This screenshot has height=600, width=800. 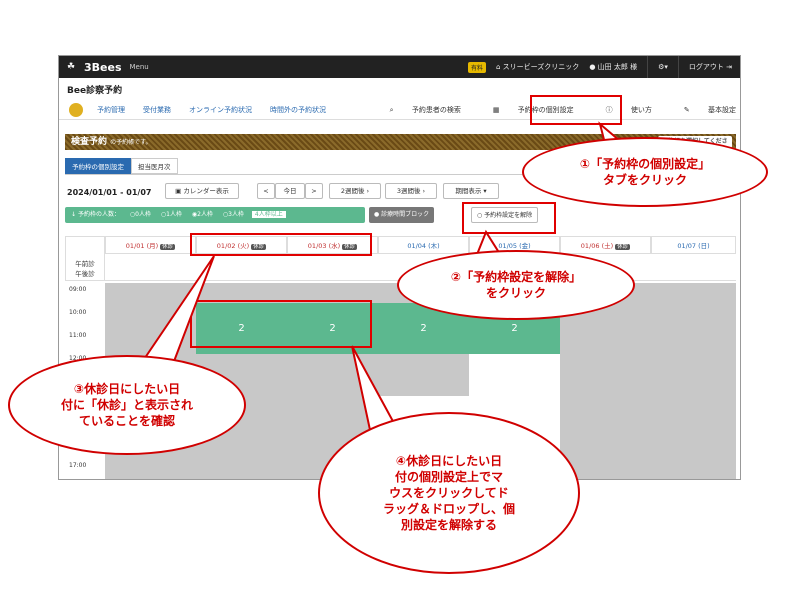 What do you see at coordinates (516, 285) in the screenshot?
I see `callout-step-2: ②「予約枠設定を解除」 をクリック` at bounding box center [516, 285].